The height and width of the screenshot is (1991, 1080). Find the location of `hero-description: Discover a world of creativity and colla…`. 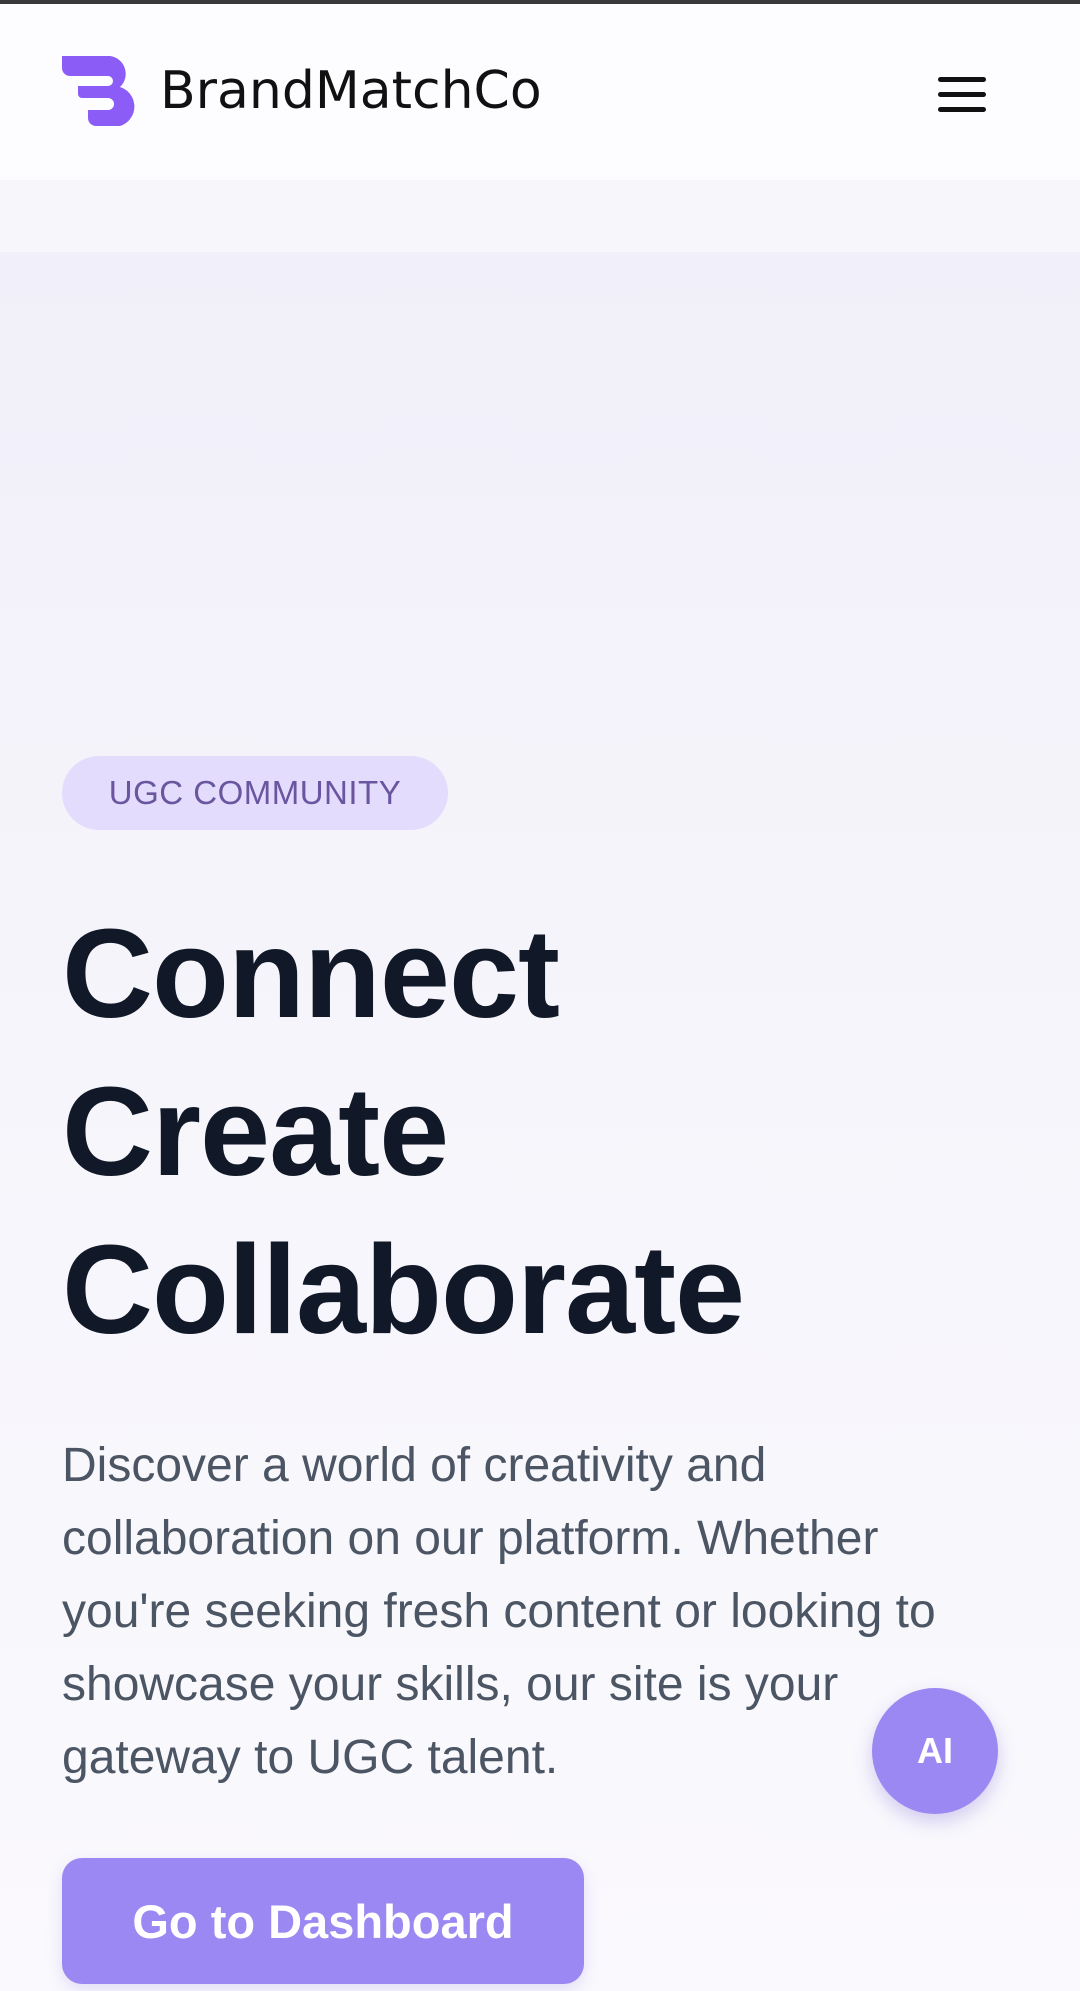

hero-description: Discover a world of creativity and colla… is located at coordinates (499, 1611).